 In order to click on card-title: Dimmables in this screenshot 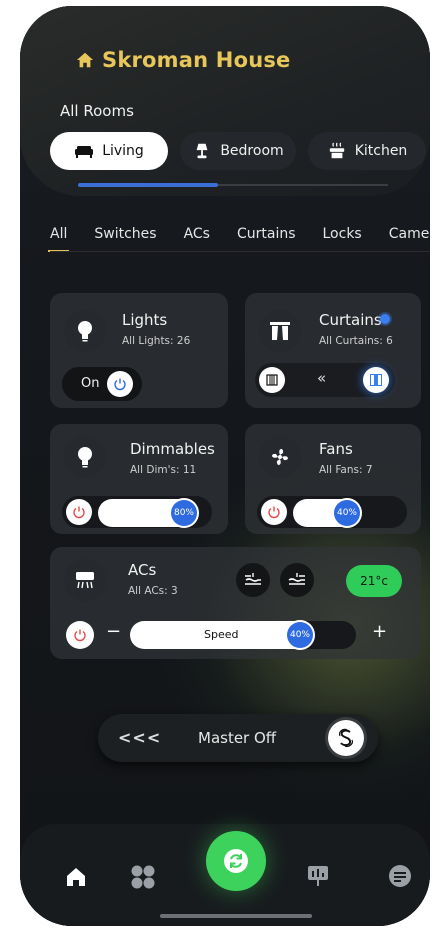, I will do `click(172, 449)`.